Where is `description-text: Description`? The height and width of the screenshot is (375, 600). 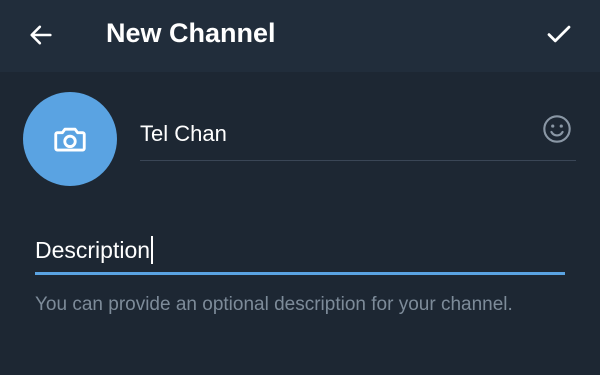
description-text: Description is located at coordinates (93, 250).